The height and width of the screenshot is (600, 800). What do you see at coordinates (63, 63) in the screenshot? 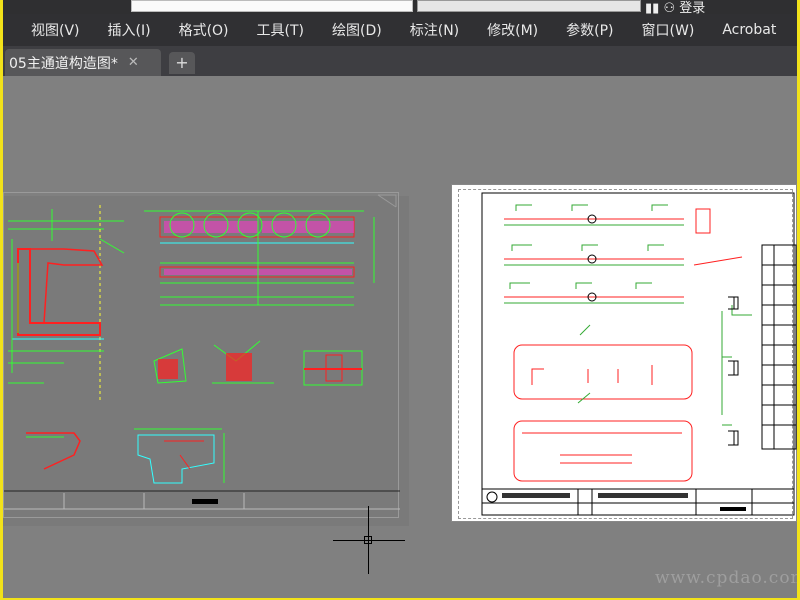
I see `tab-document-label: 05主通道构造图*` at bounding box center [63, 63].